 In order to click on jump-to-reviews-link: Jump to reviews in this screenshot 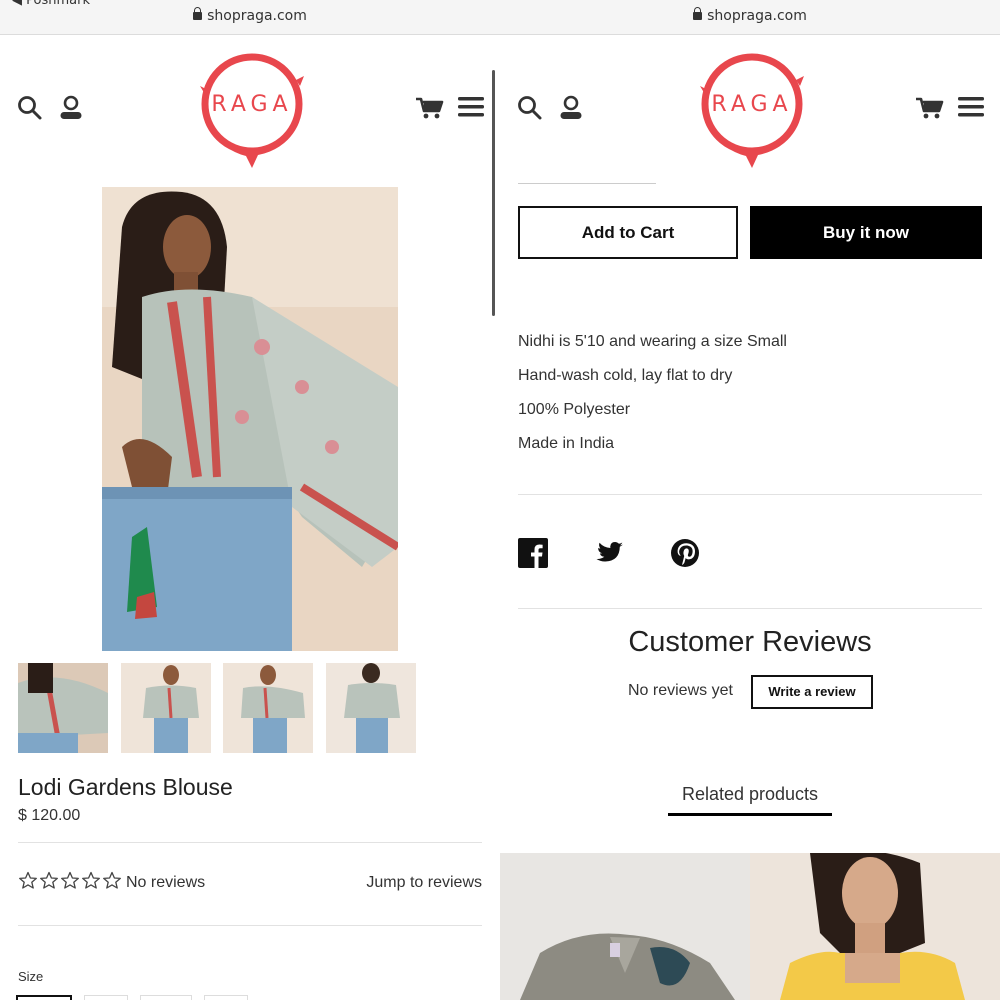, I will do `click(424, 883)`.